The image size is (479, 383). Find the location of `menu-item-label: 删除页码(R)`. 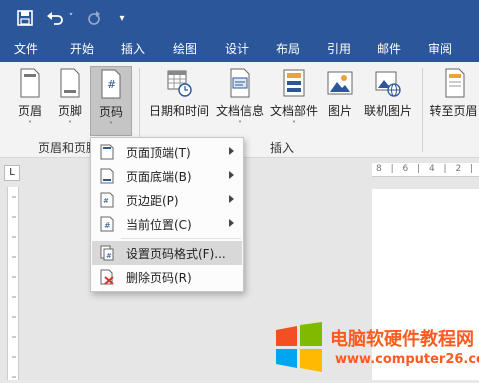

menu-item-label: 删除页码(R) is located at coordinates (159, 277).